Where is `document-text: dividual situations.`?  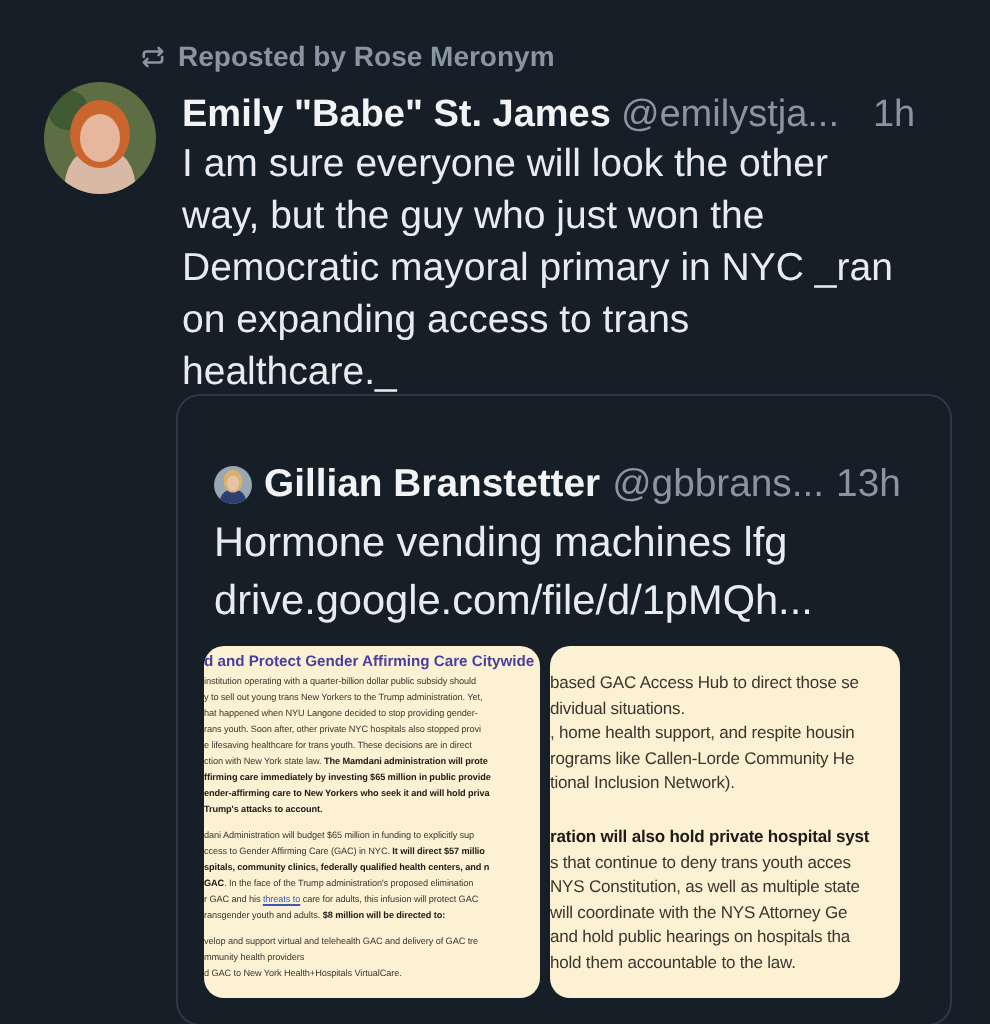 document-text: dividual situations. is located at coordinates (617, 708).